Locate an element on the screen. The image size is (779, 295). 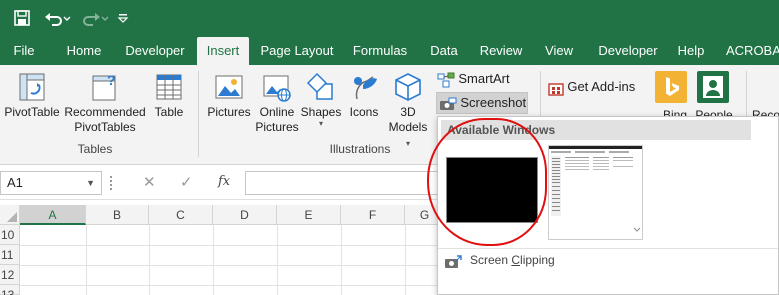
column-header-f: F is located at coordinates (373, 215).